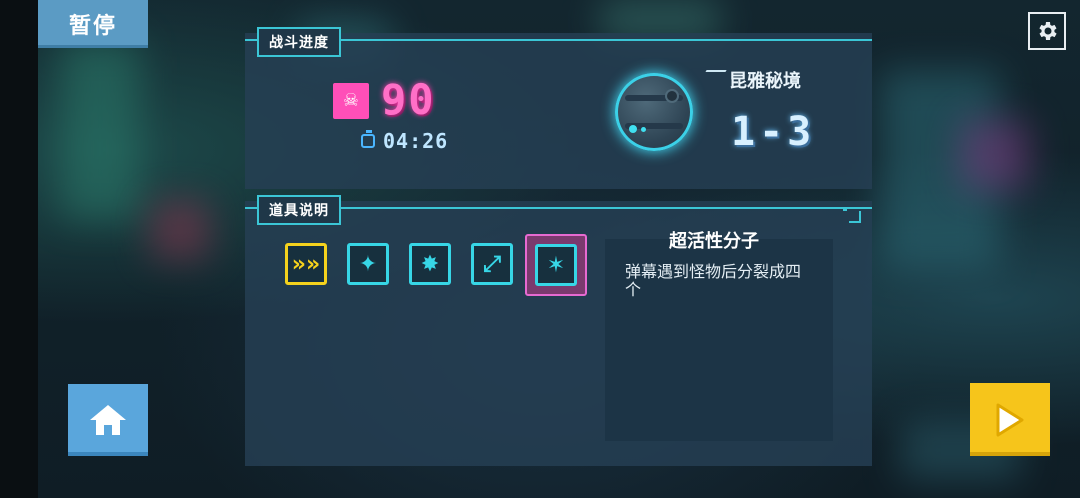 This screenshot has width=1080, height=498. What do you see at coordinates (773, 132) in the screenshot?
I see `stage-number: 1-3` at bounding box center [773, 132].